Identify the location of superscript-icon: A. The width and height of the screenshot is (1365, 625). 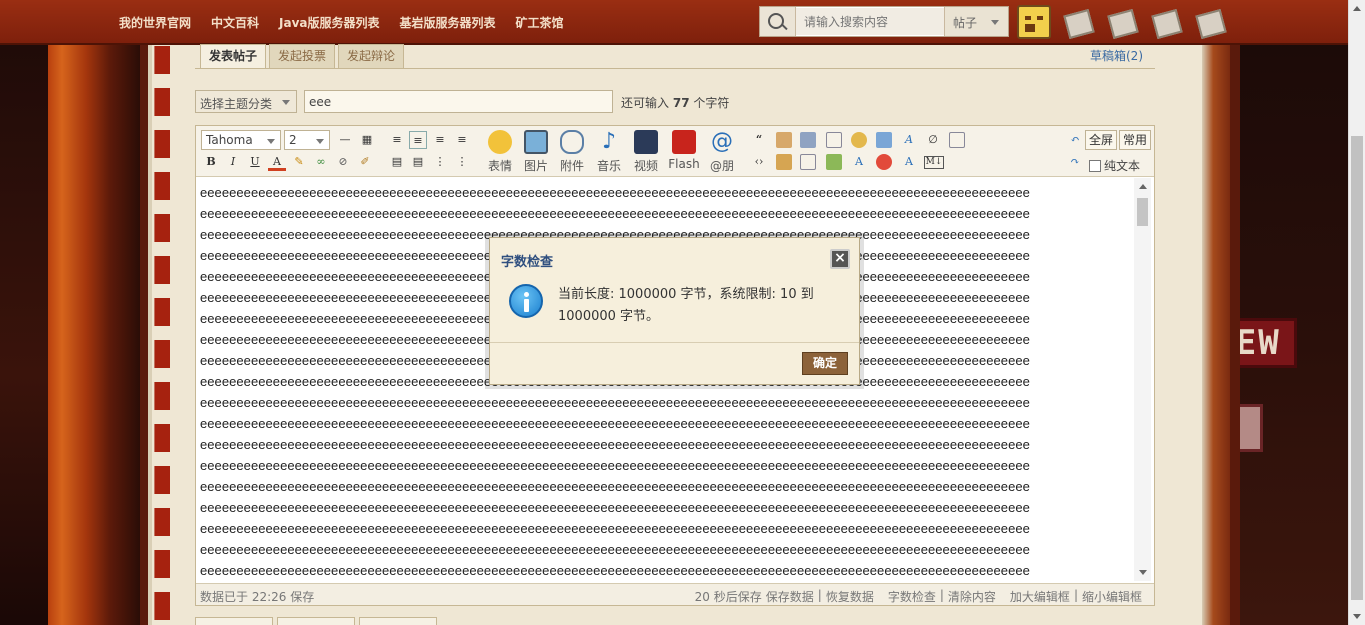
(909, 140).